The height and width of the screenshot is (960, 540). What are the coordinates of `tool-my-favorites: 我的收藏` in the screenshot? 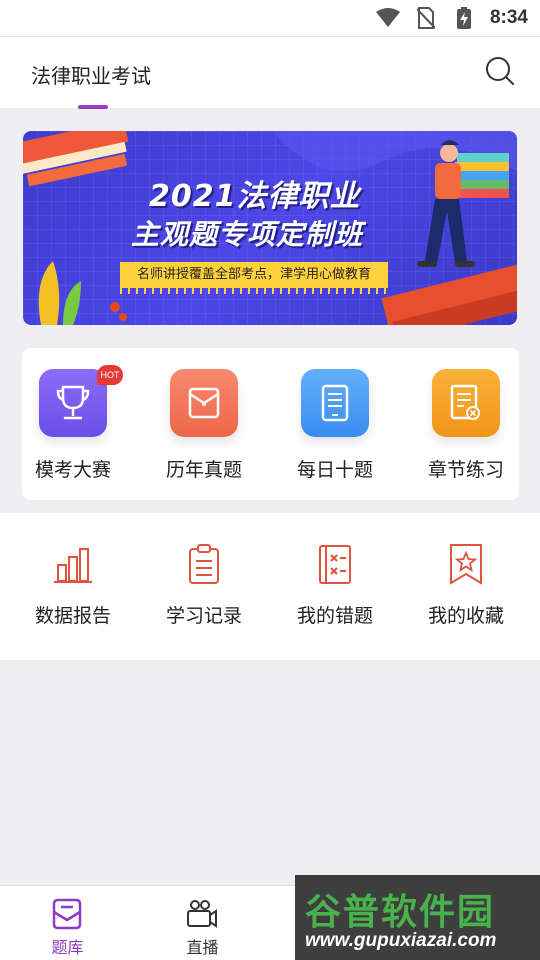 It's located at (474, 586).